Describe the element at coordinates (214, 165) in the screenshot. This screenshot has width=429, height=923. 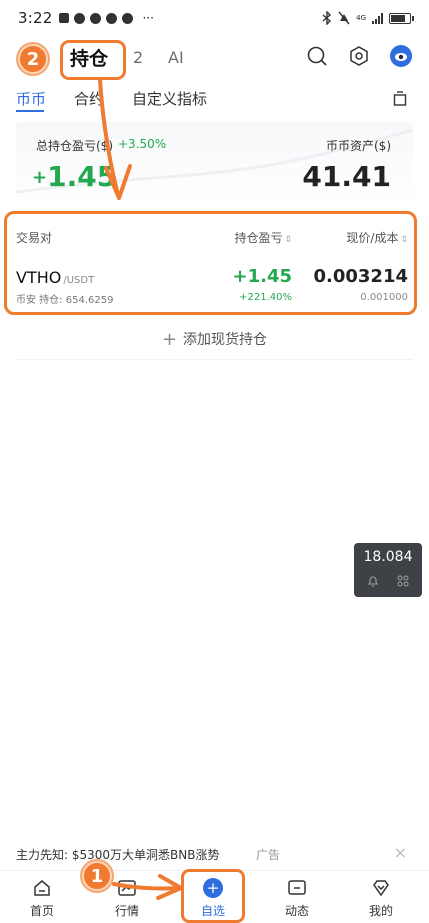
I see `portfolio-summary-card: 总持仓盈亏($) +3.50% +1.45 币币资产($) 41.41` at that location.